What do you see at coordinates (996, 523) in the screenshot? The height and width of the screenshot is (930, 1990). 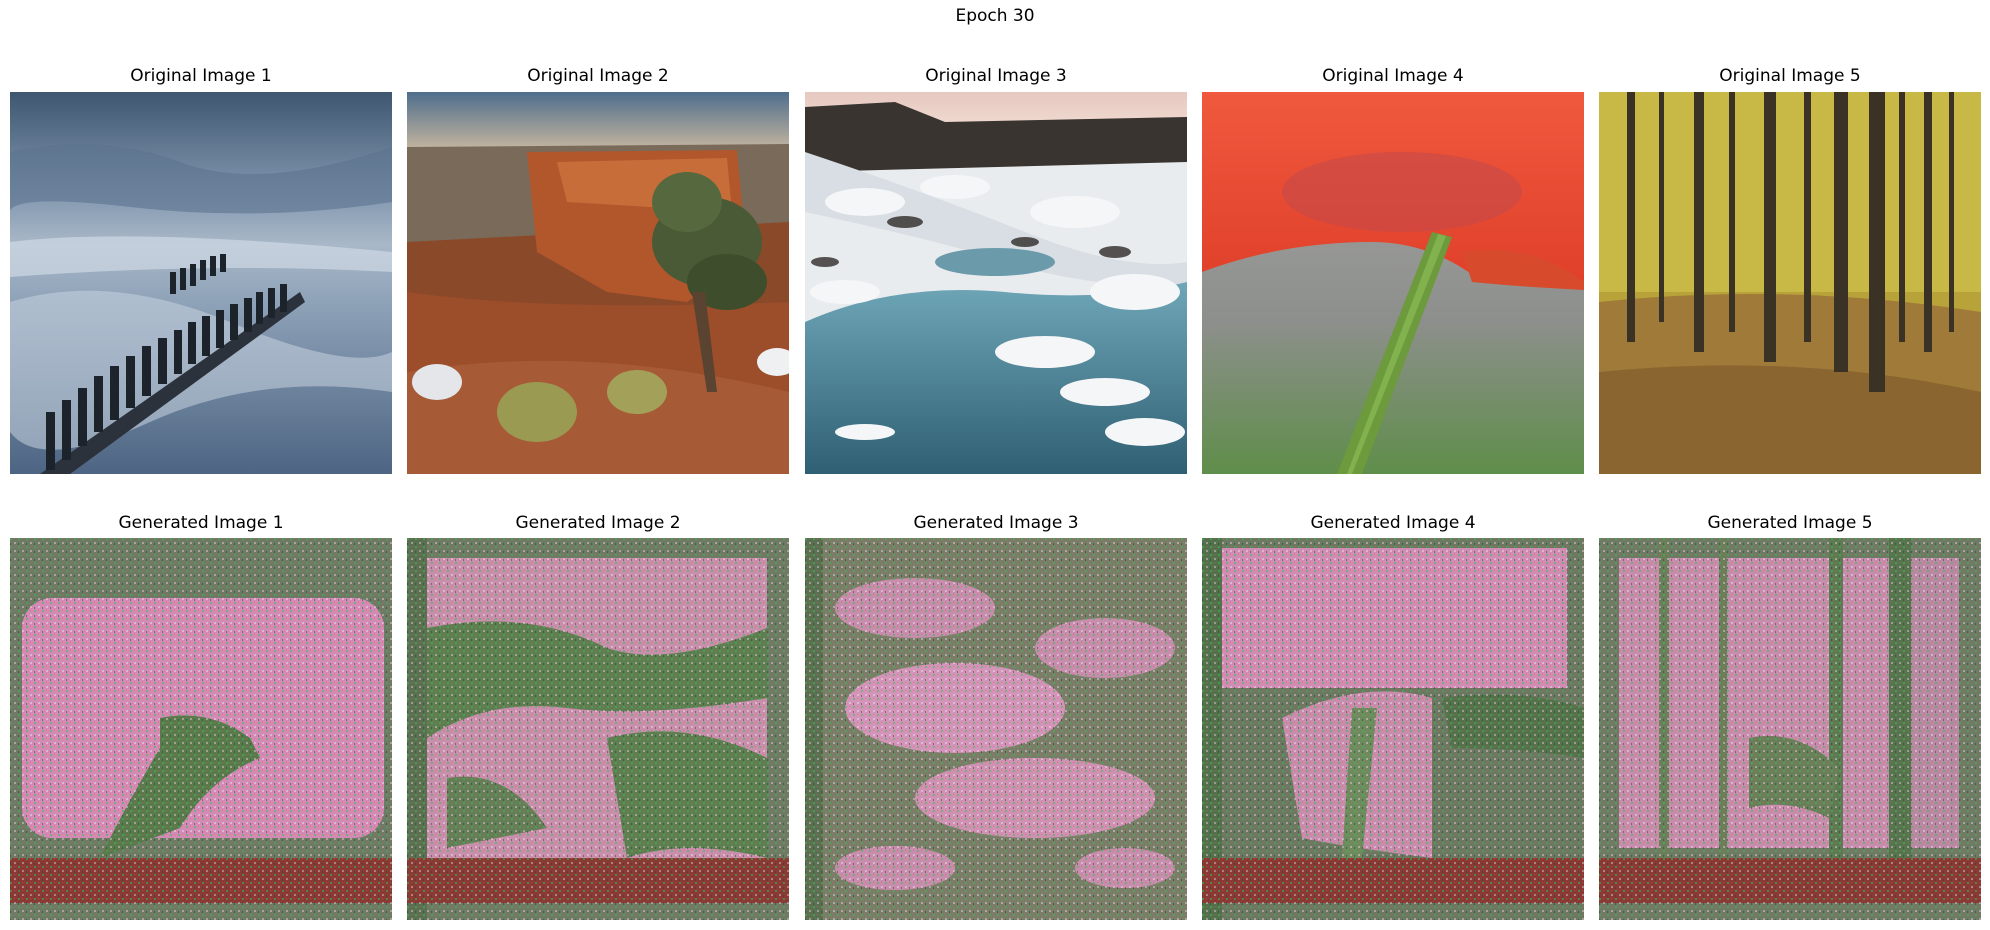 I see `generated-image-3-title: Generated Image 3` at bounding box center [996, 523].